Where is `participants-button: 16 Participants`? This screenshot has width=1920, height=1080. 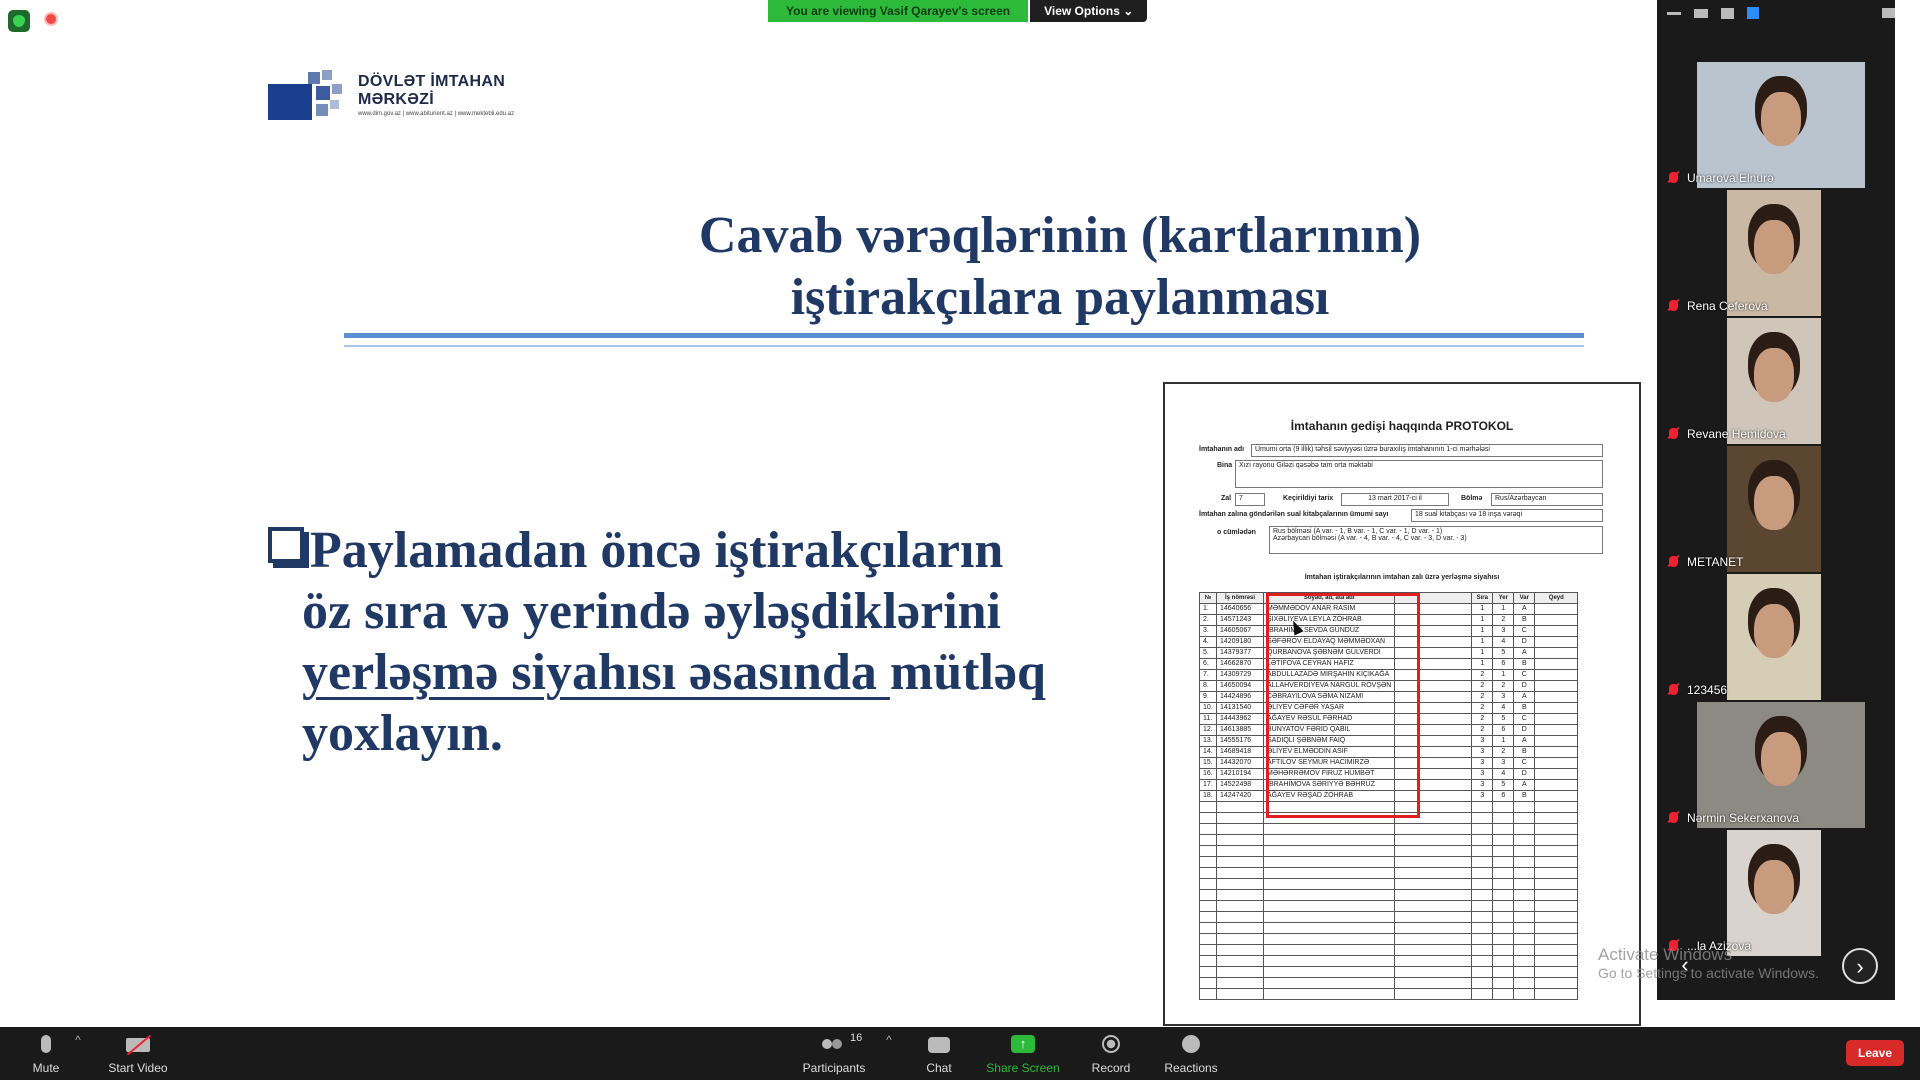 participants-button: 16 Participants is located at coordinates (834, 1053).